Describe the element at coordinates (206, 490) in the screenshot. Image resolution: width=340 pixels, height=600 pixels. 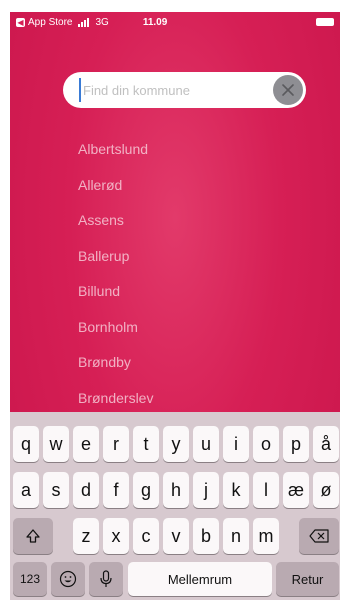
I see `key-j: j` at that location.